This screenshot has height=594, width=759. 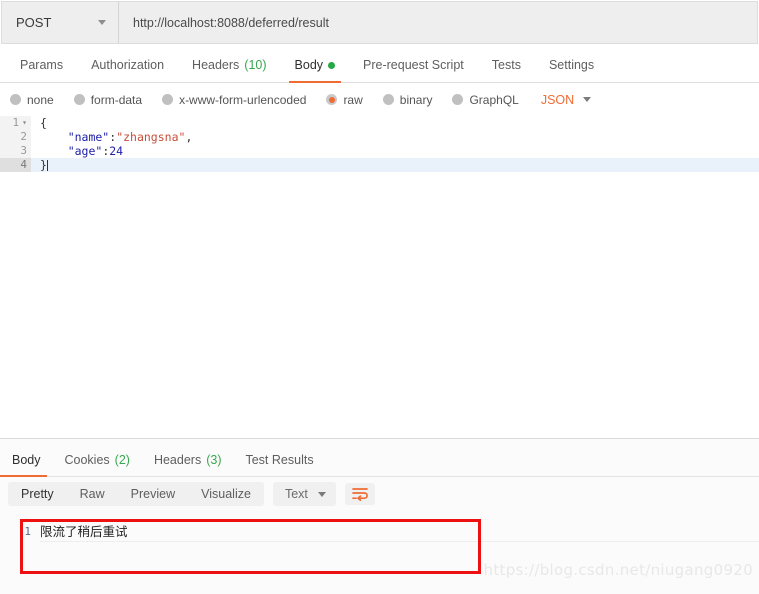 What do you see at coordinates (27, 531) in the screenshot?
I see `response-line-number: 1` at bounding box center [27, 531].